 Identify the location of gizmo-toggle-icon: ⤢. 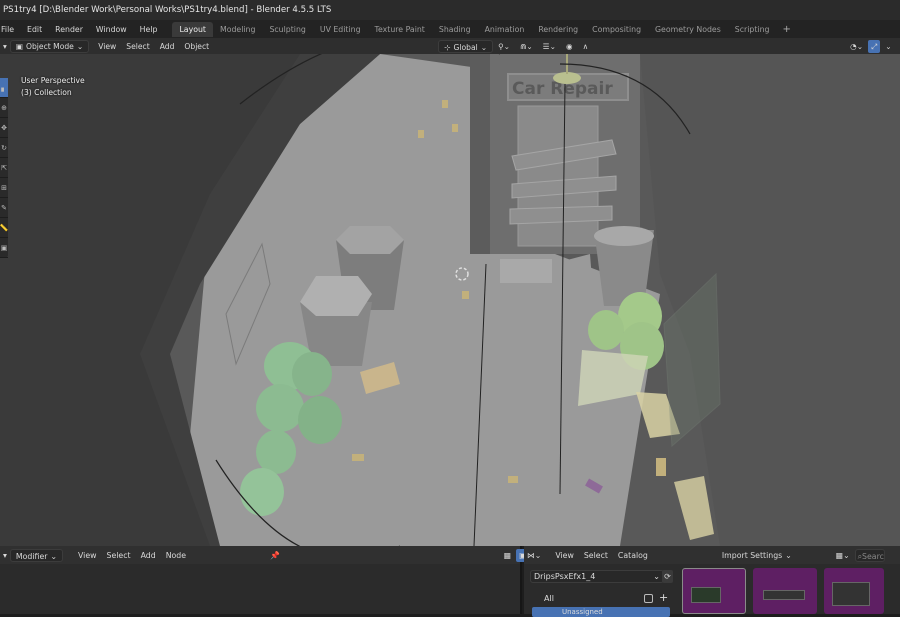
(874, 46).